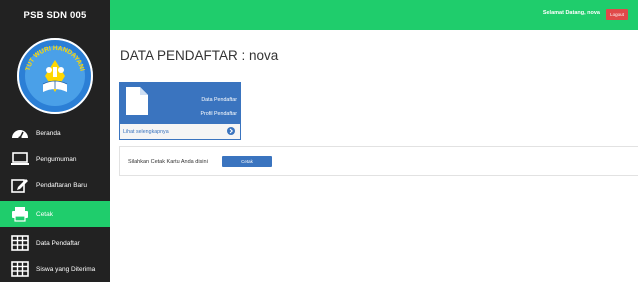 This screenshot has height=282, width=638. Describe the element at coordinates (374, 15) in the screenshot. I see `top-navbar: Selamat Datang, nova Logout` at that location.